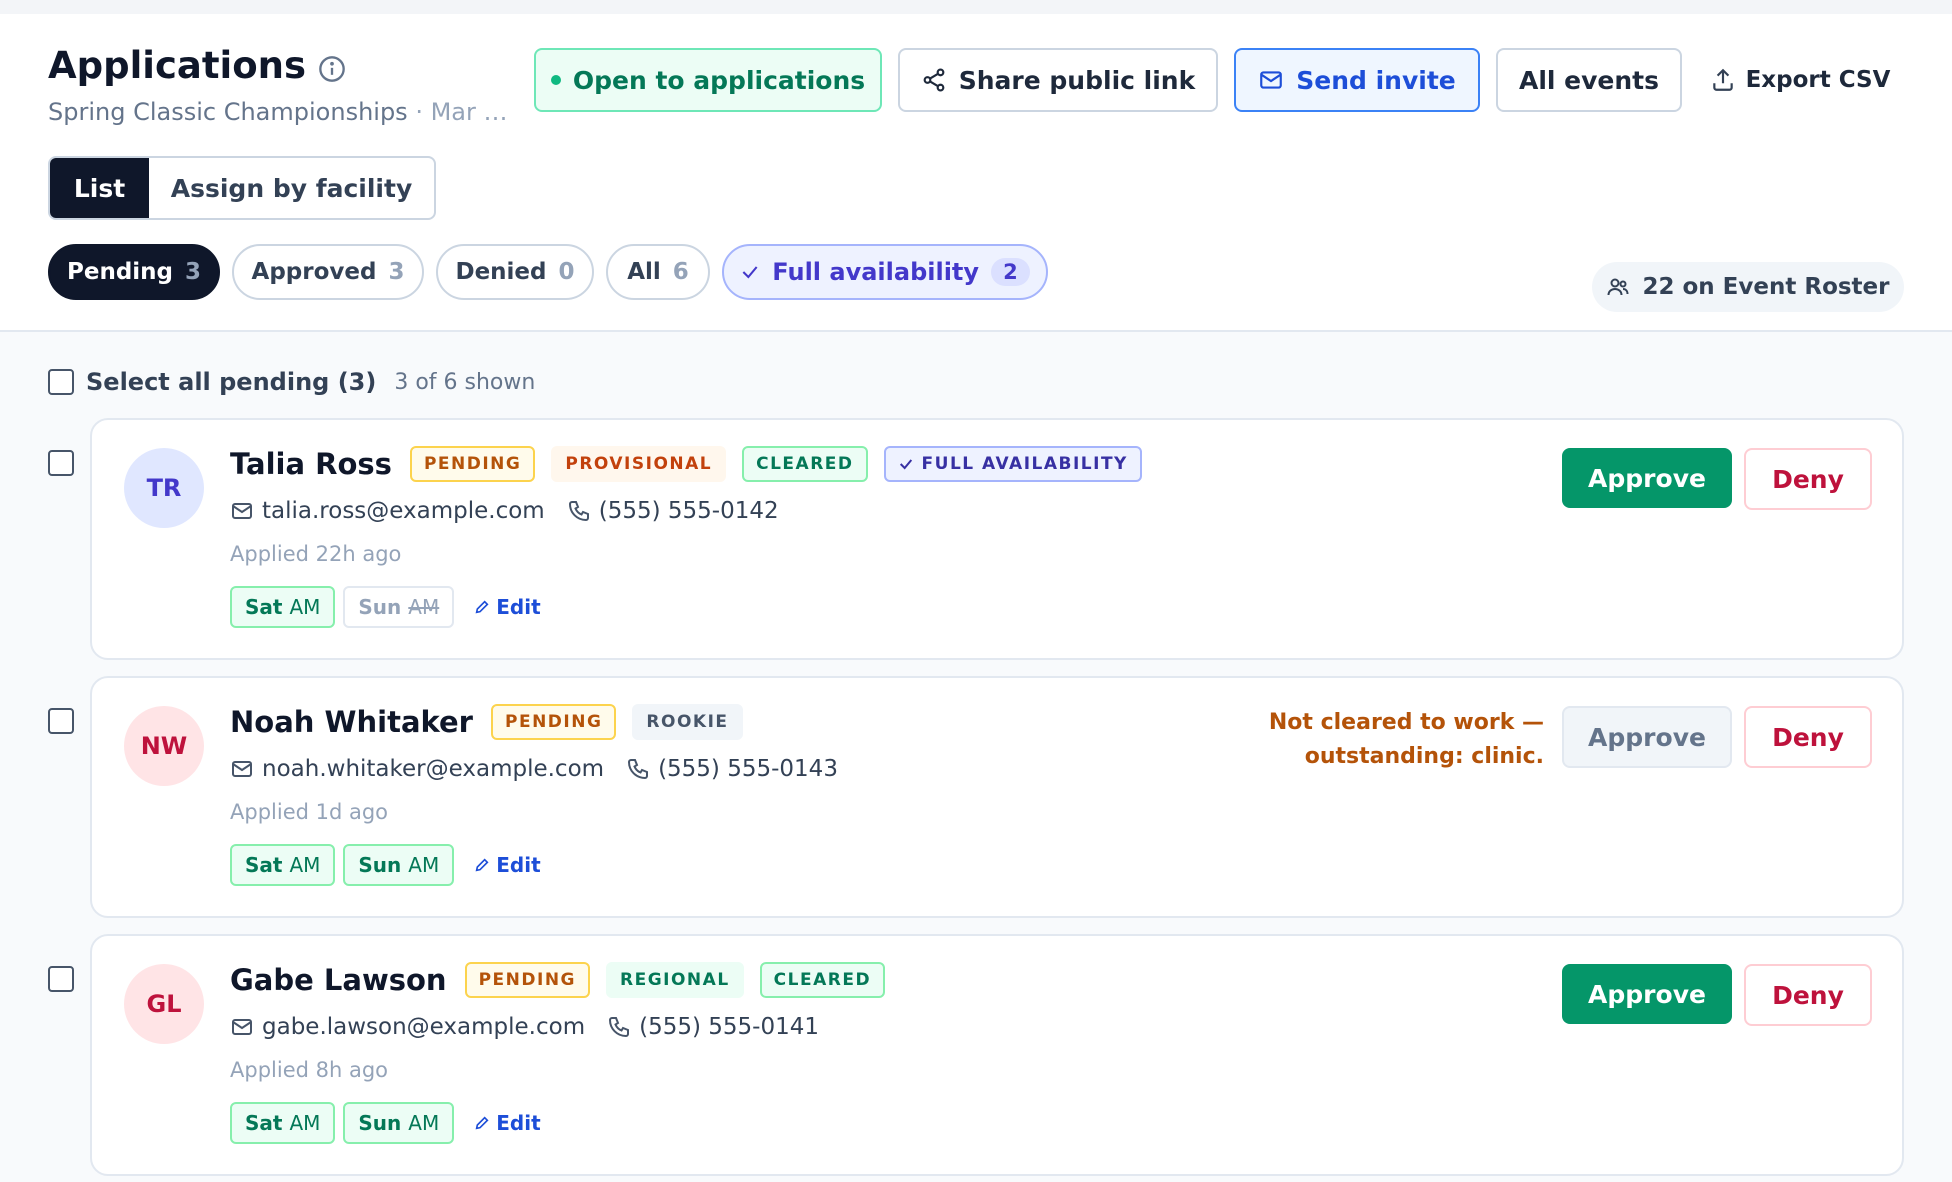  What do you see at coordinates (332, 69) in the screenshot?
I see `info-icon` at bounding box center [332, 69].